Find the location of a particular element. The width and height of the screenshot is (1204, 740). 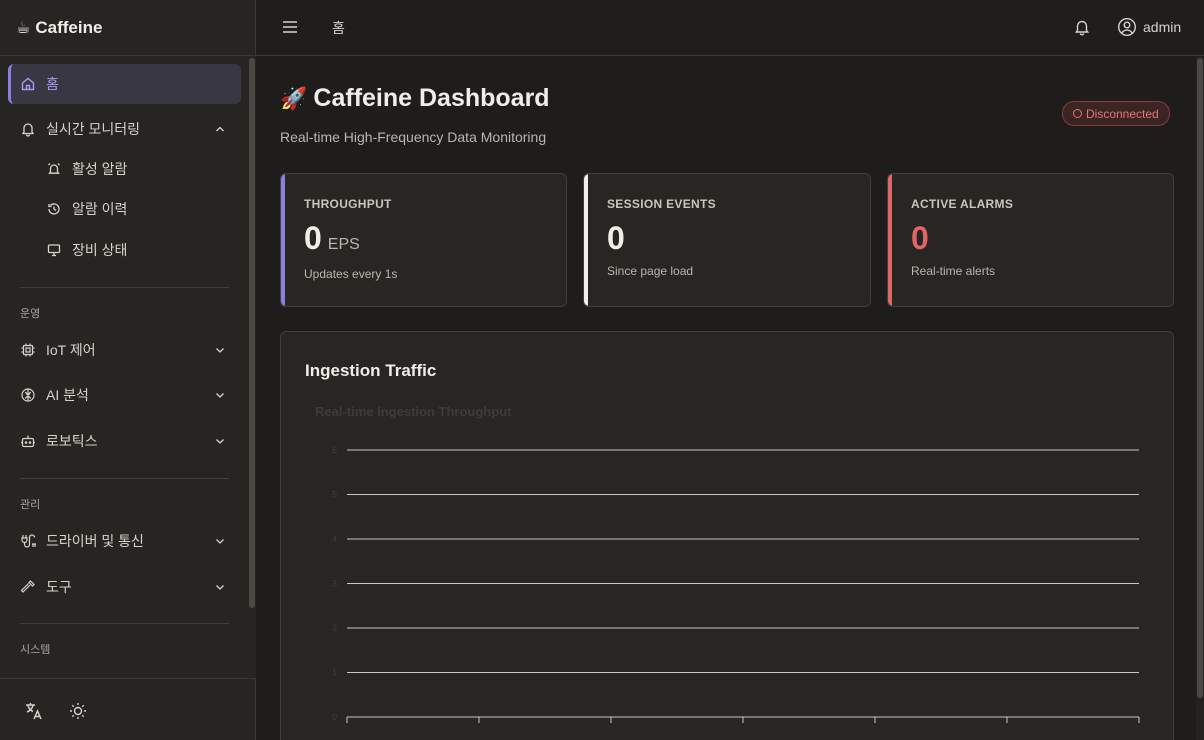

chip-icon is located at coordinates (28, 350).